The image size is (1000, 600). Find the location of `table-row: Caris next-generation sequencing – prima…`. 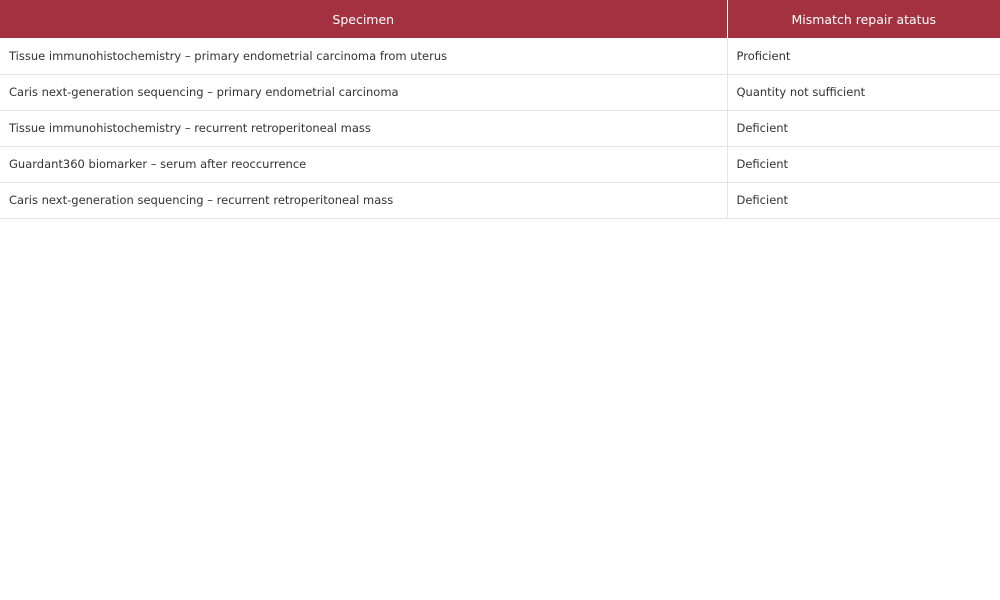

table-row: Caris next-generation sequencing – prima… is located at coordinates (500, 92).